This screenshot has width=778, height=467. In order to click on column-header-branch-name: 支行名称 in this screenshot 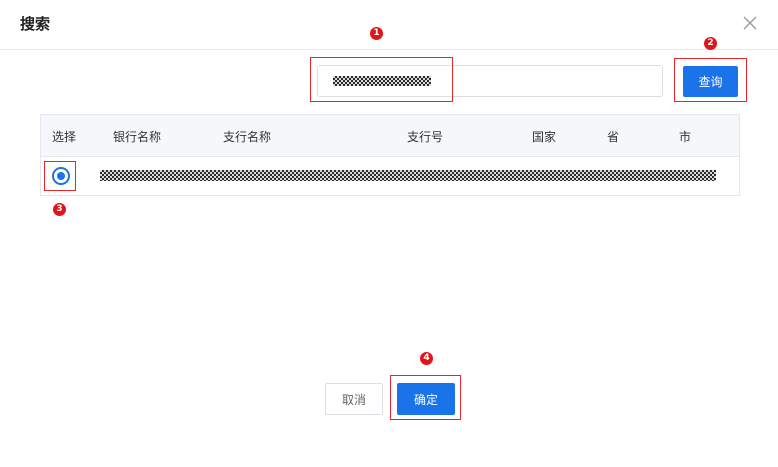, I will do `click(247, 137)`.